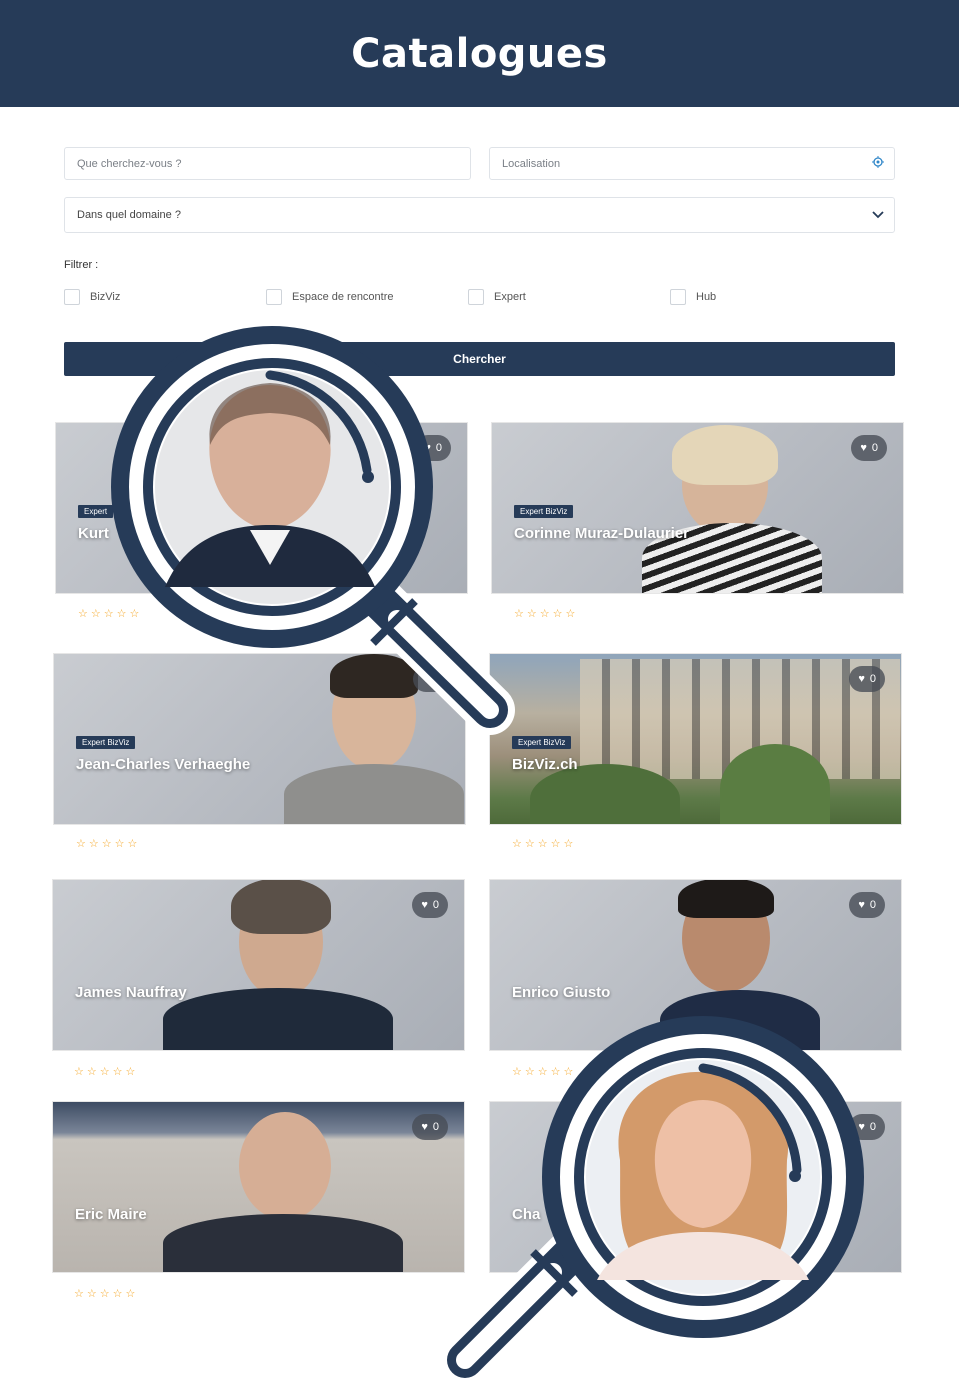 The height and width of the screenshot is (1396, 959). What do you see at coordinates (259, 163) in the screenshot?
I see `search-input` at bounding box center [259, 163].